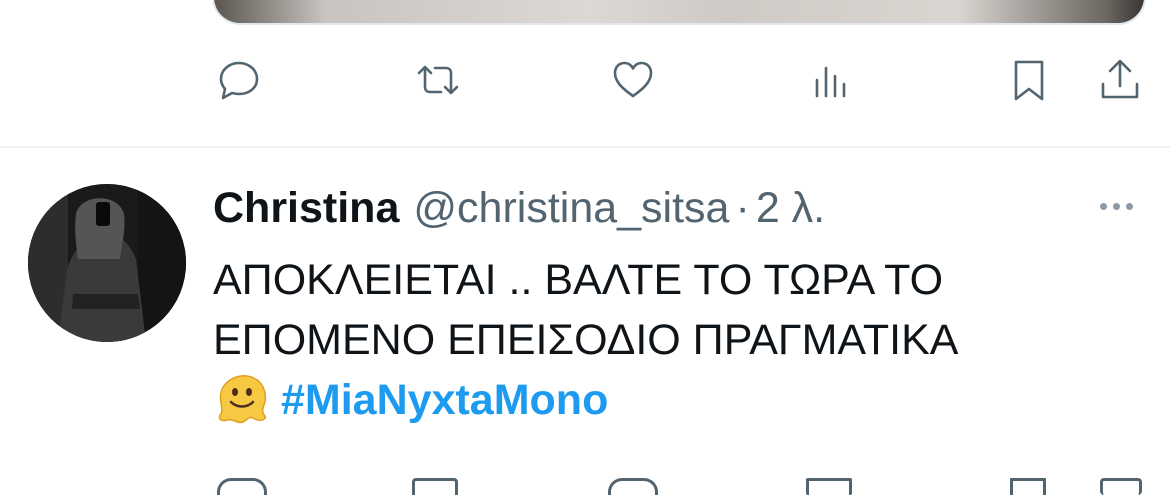 This screenshot has height=495, width=1170. I want to click on tweet-header: Christina @christina_sitsa · 2 λ., so click(519, 208).